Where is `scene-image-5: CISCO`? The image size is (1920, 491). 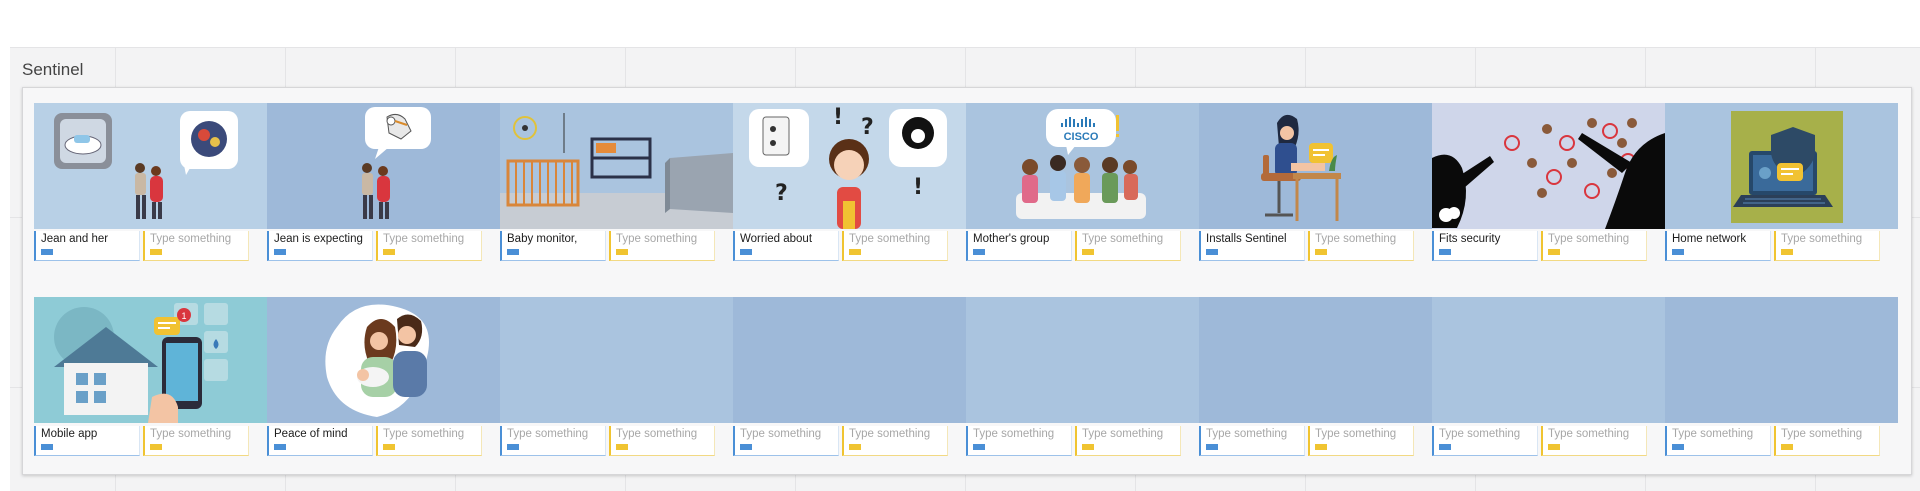 scene-image-5: CISCO is located at coordinates (1082, 166).